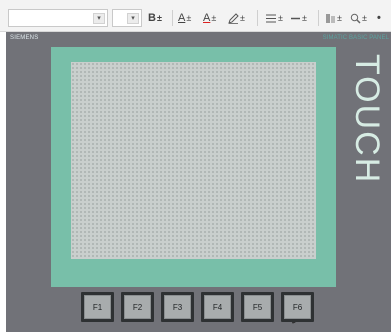 This screenshot has height=332, width=391. What do you see at coordinates (24, 38) in the screenshot?
I see `brand-label: SIEMENS` at bounding box center [24, 38].